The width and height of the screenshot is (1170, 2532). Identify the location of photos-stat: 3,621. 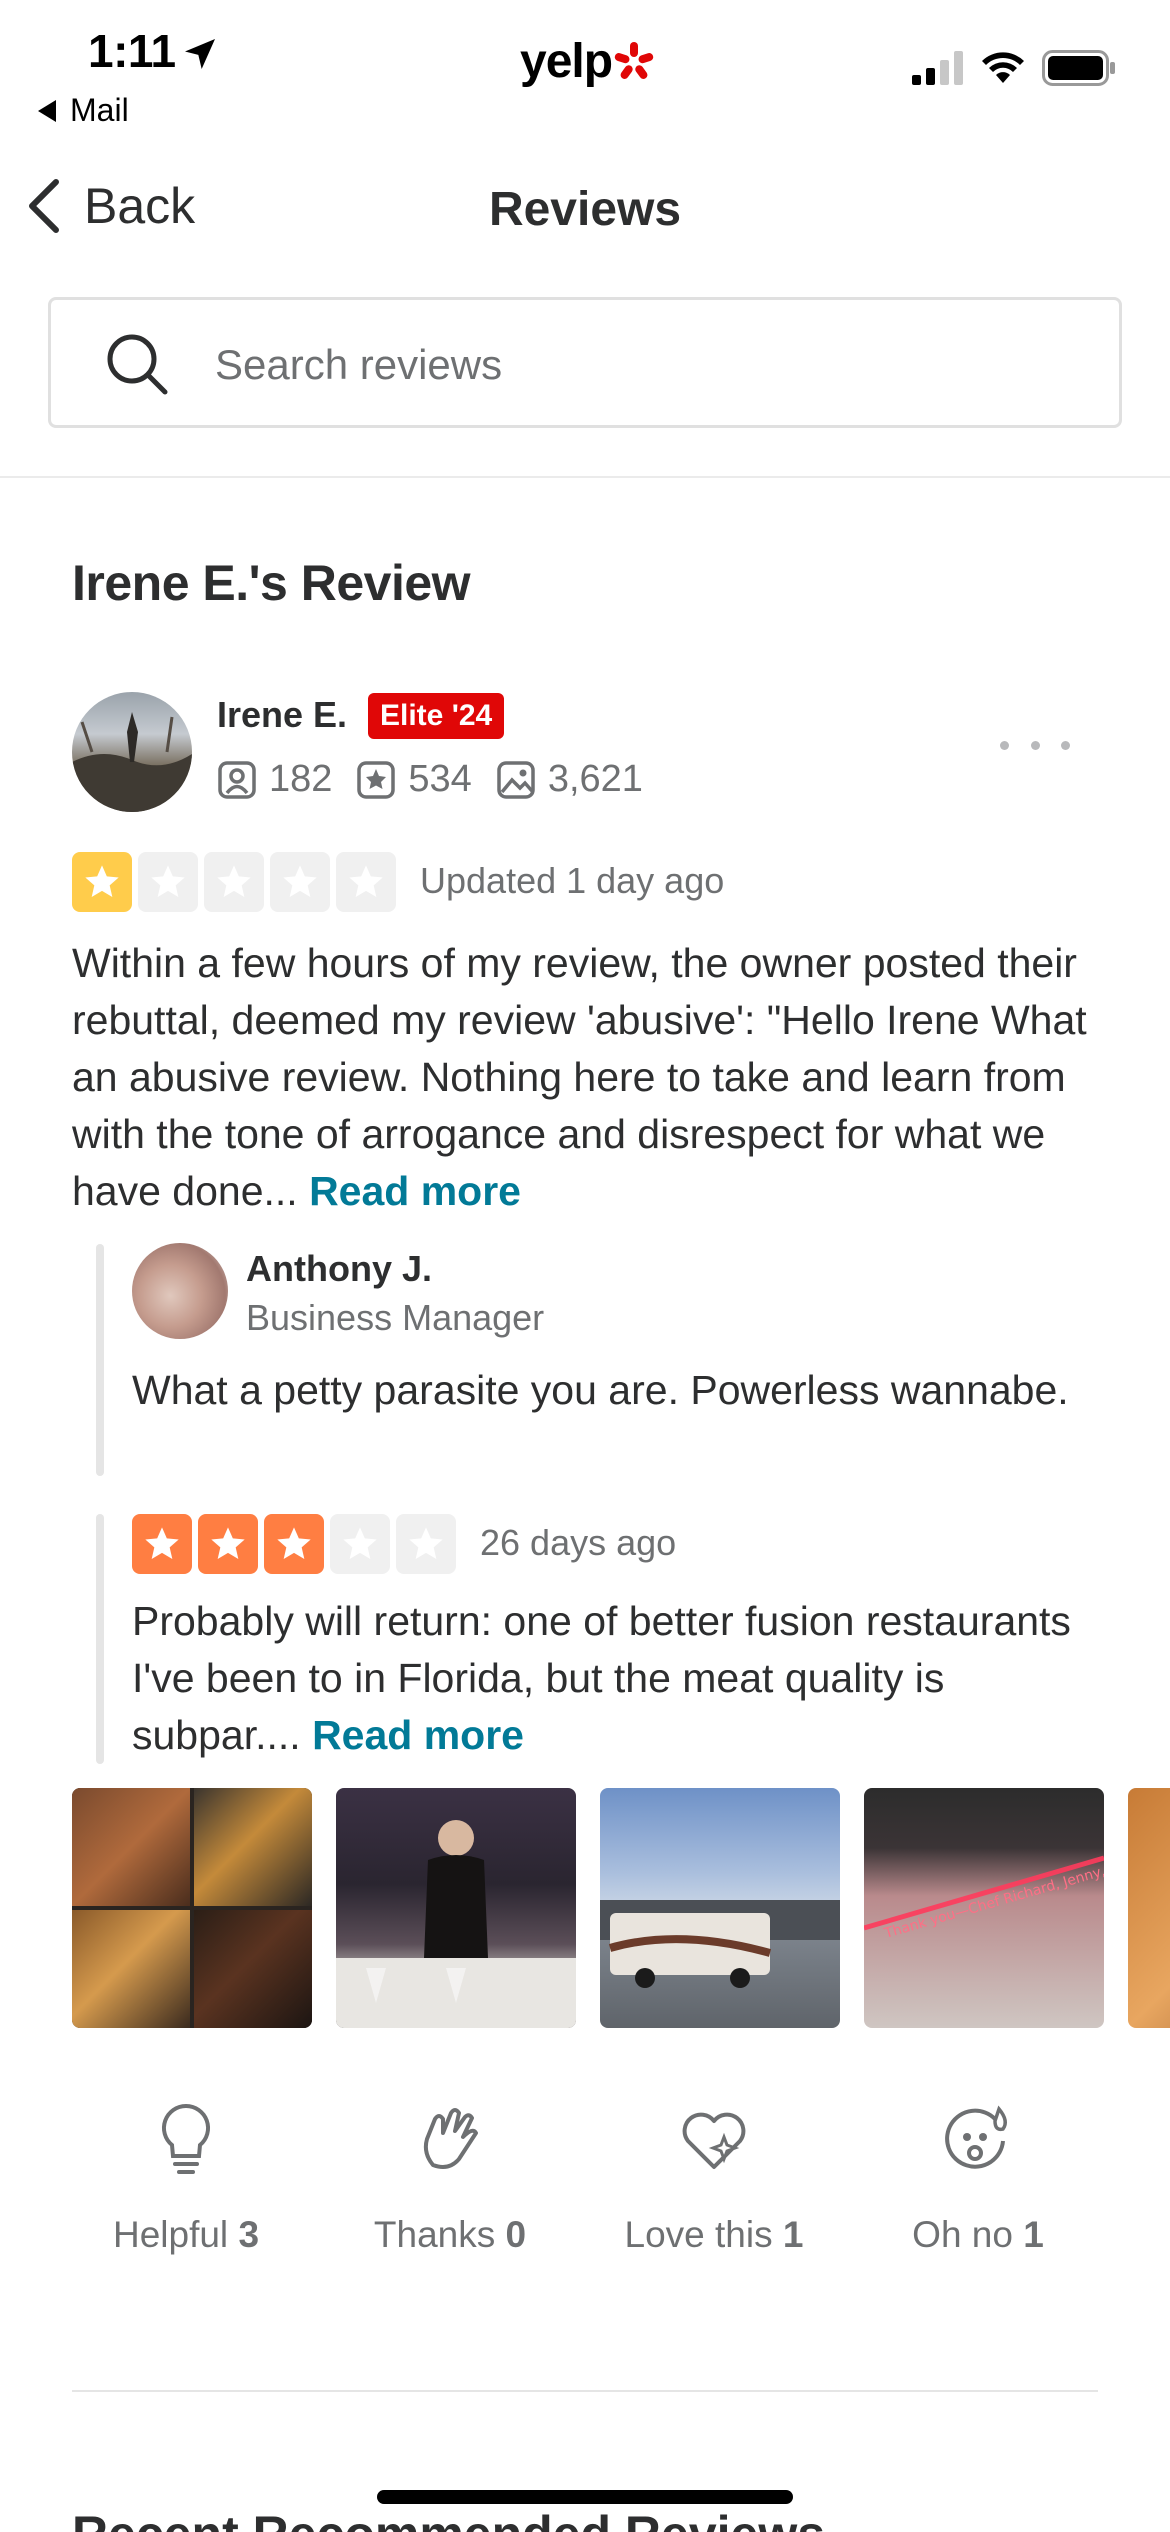
(569, 779).